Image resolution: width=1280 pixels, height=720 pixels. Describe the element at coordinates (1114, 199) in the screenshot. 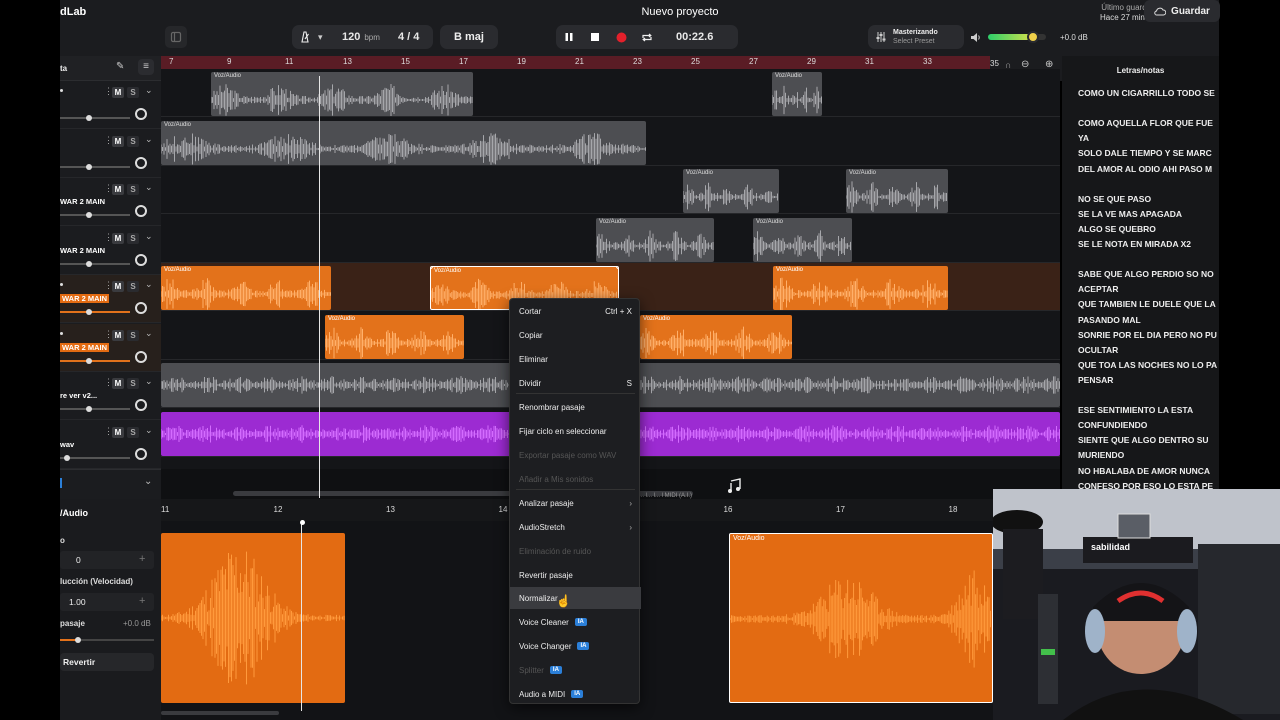

I see `lyric-line: NO SE QUE PASO` at that location.